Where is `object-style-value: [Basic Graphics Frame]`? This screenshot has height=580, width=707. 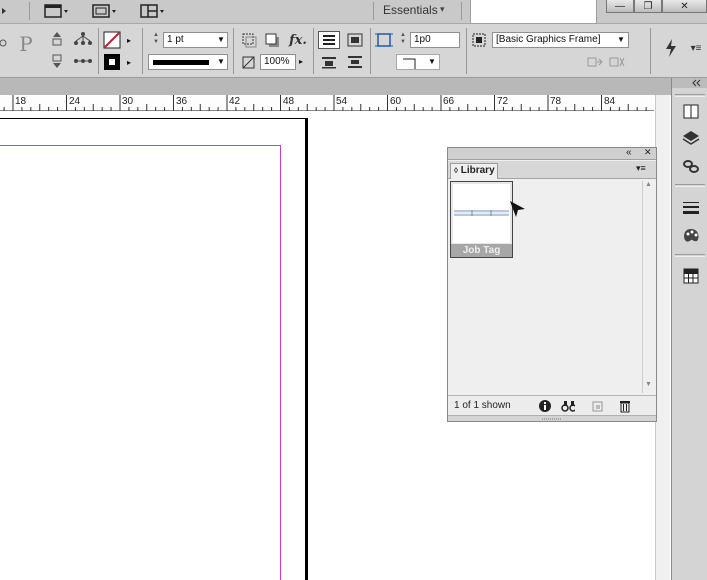
object-style-value: [Basic Graphics Frame] is located at coordinates (548, 39).